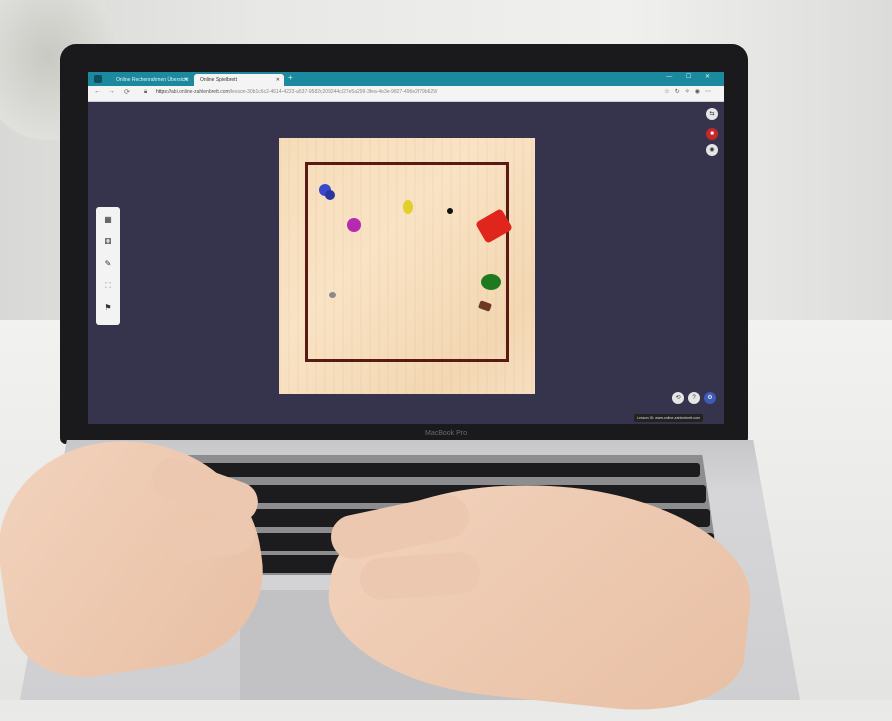 The width and height of the screenshot is (892, 721). I want to click on pen-tool-icon: ✎, so click(108, 264).